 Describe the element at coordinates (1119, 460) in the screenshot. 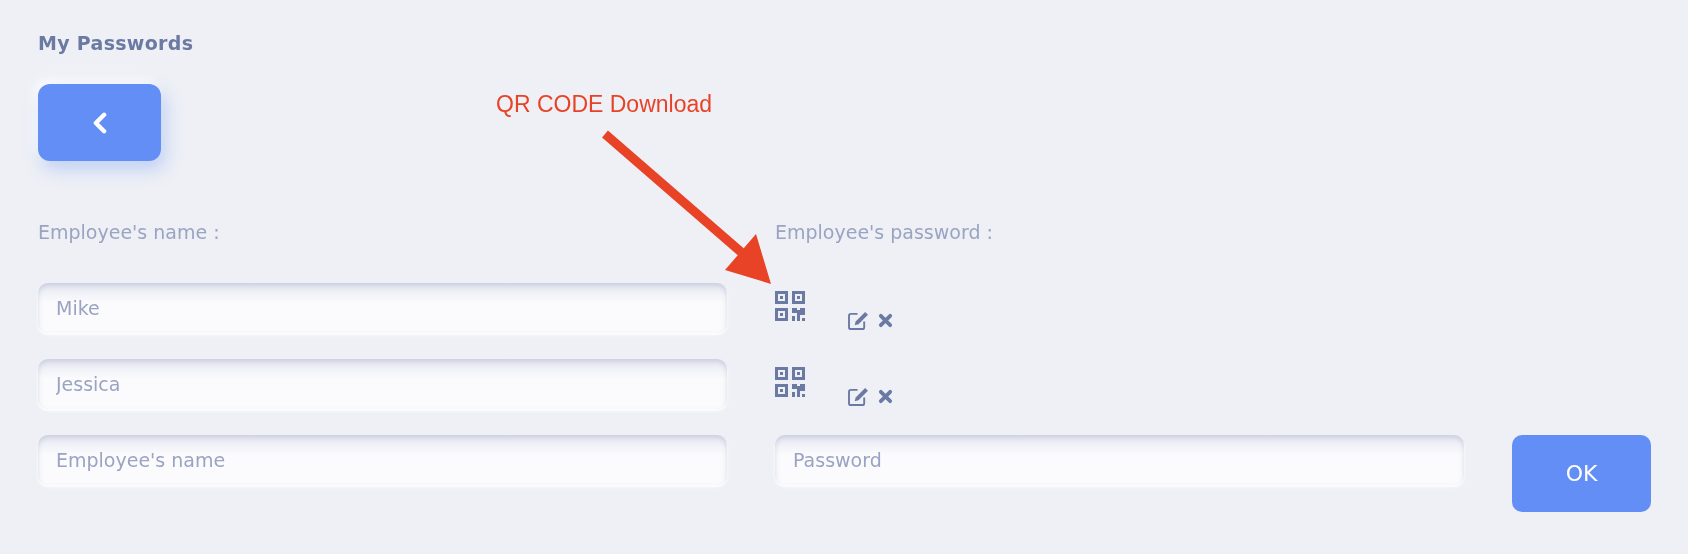

I see `password-input: Password` at that location.